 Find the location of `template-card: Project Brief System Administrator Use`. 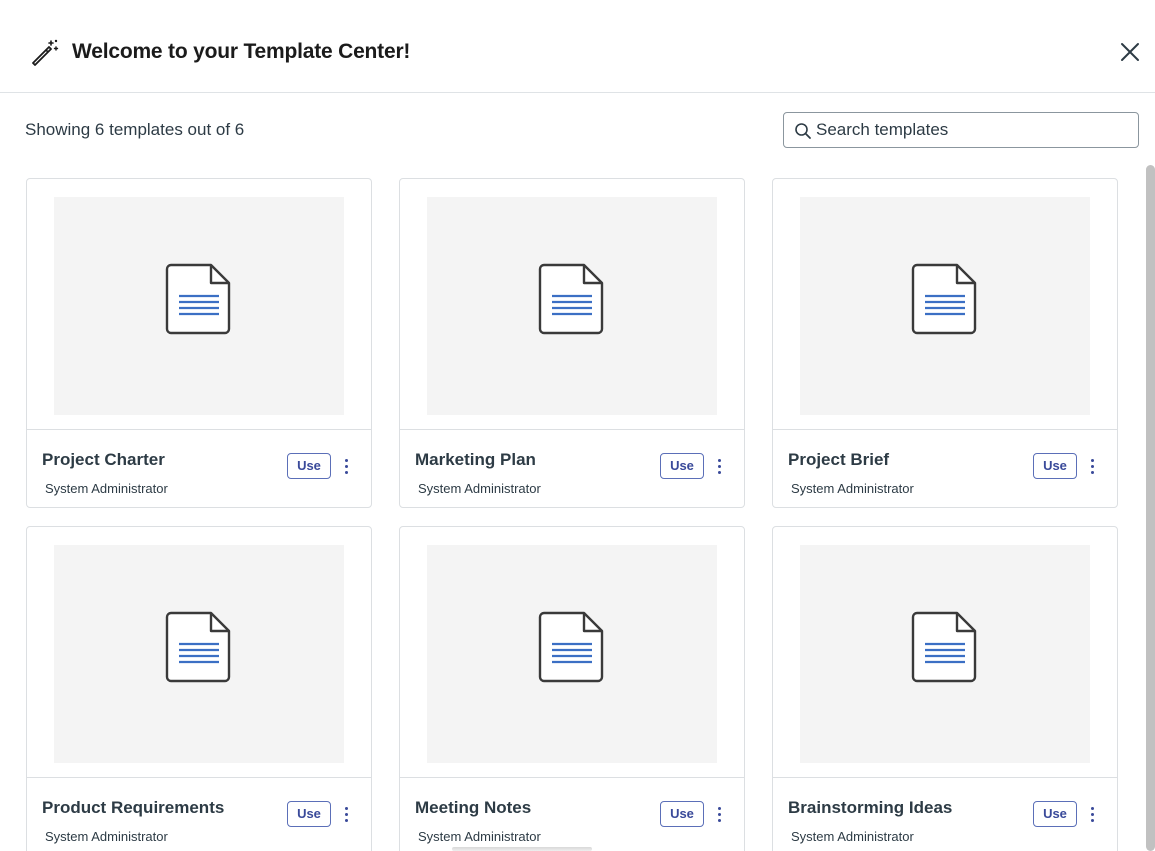

template-card: Project Brief System Administrator Use is located at coordinates (945, 343).